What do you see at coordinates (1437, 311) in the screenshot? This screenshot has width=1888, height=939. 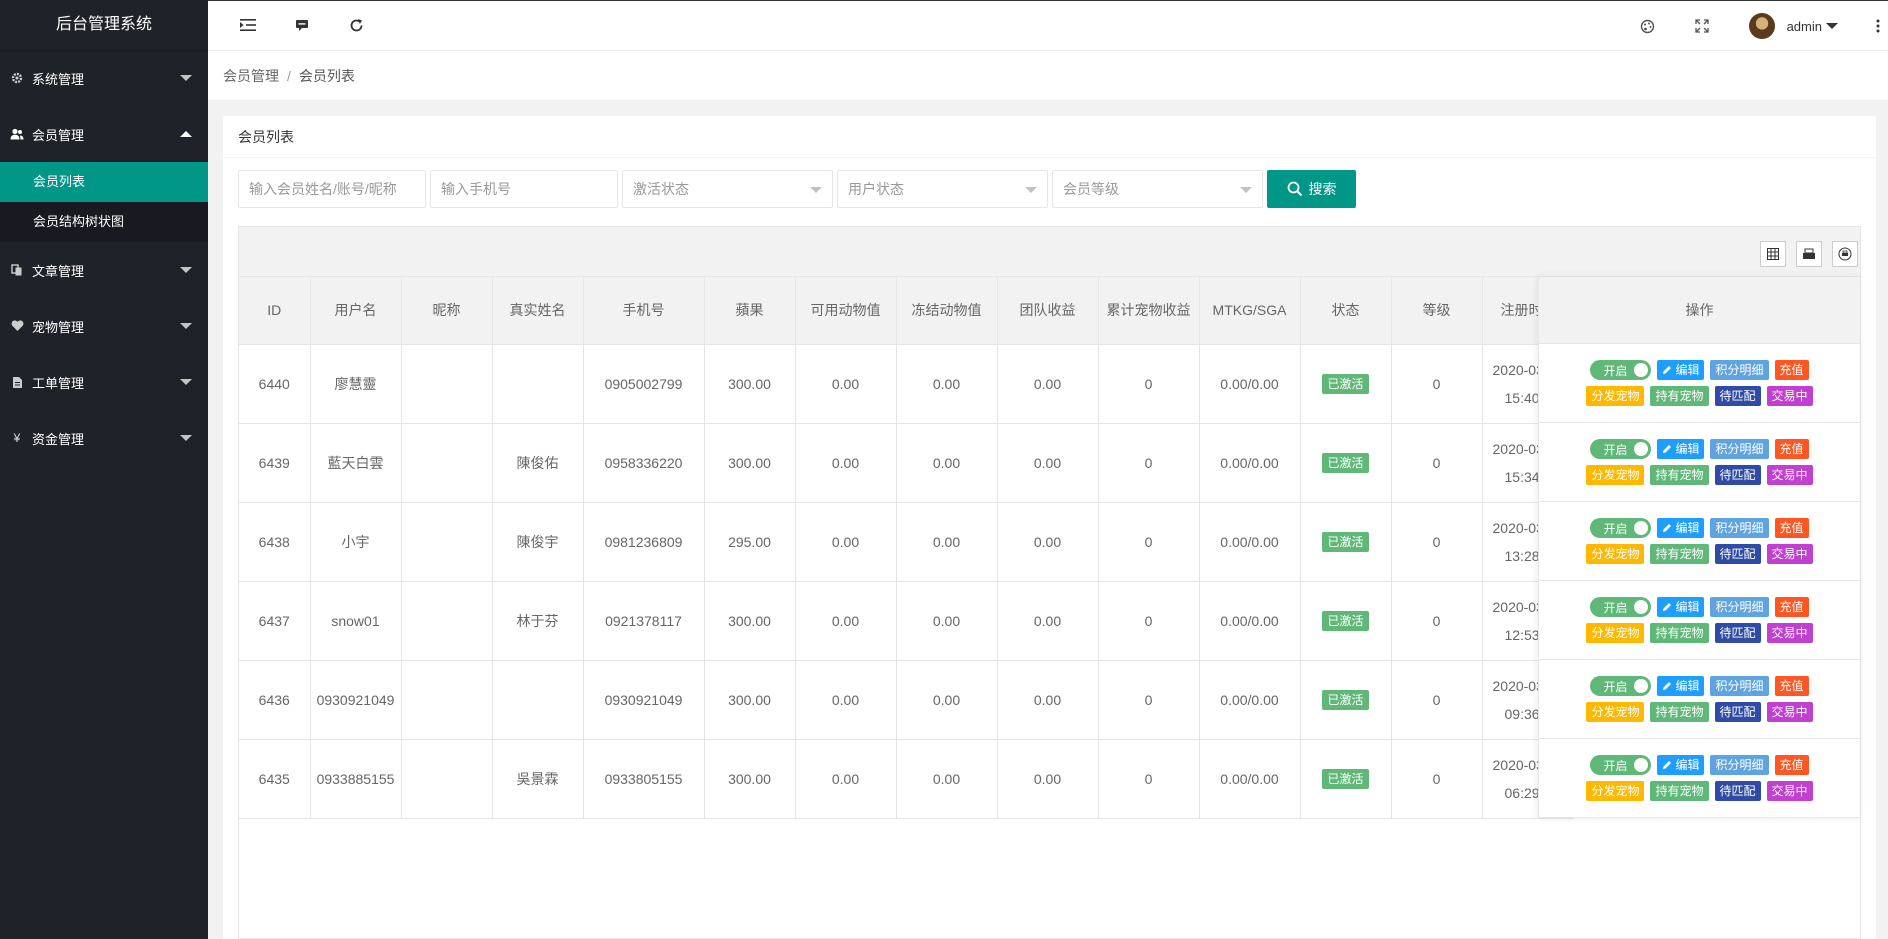 I see `column-header: 等级` at bounding box center [1437, 311].